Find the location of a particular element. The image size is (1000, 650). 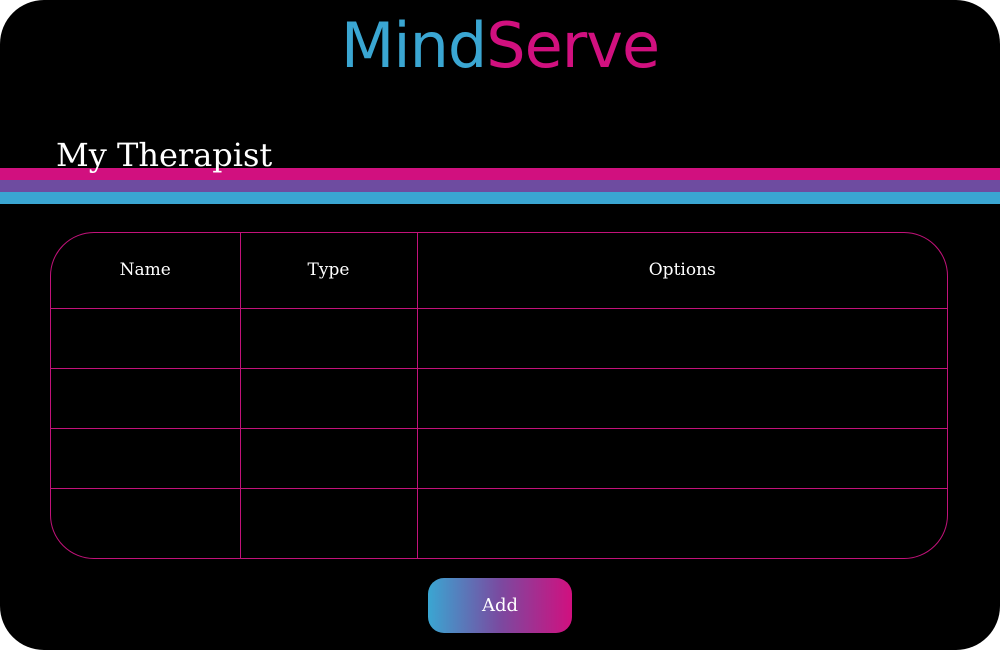

column-header-type: Type is located at coordinates (328, 271).